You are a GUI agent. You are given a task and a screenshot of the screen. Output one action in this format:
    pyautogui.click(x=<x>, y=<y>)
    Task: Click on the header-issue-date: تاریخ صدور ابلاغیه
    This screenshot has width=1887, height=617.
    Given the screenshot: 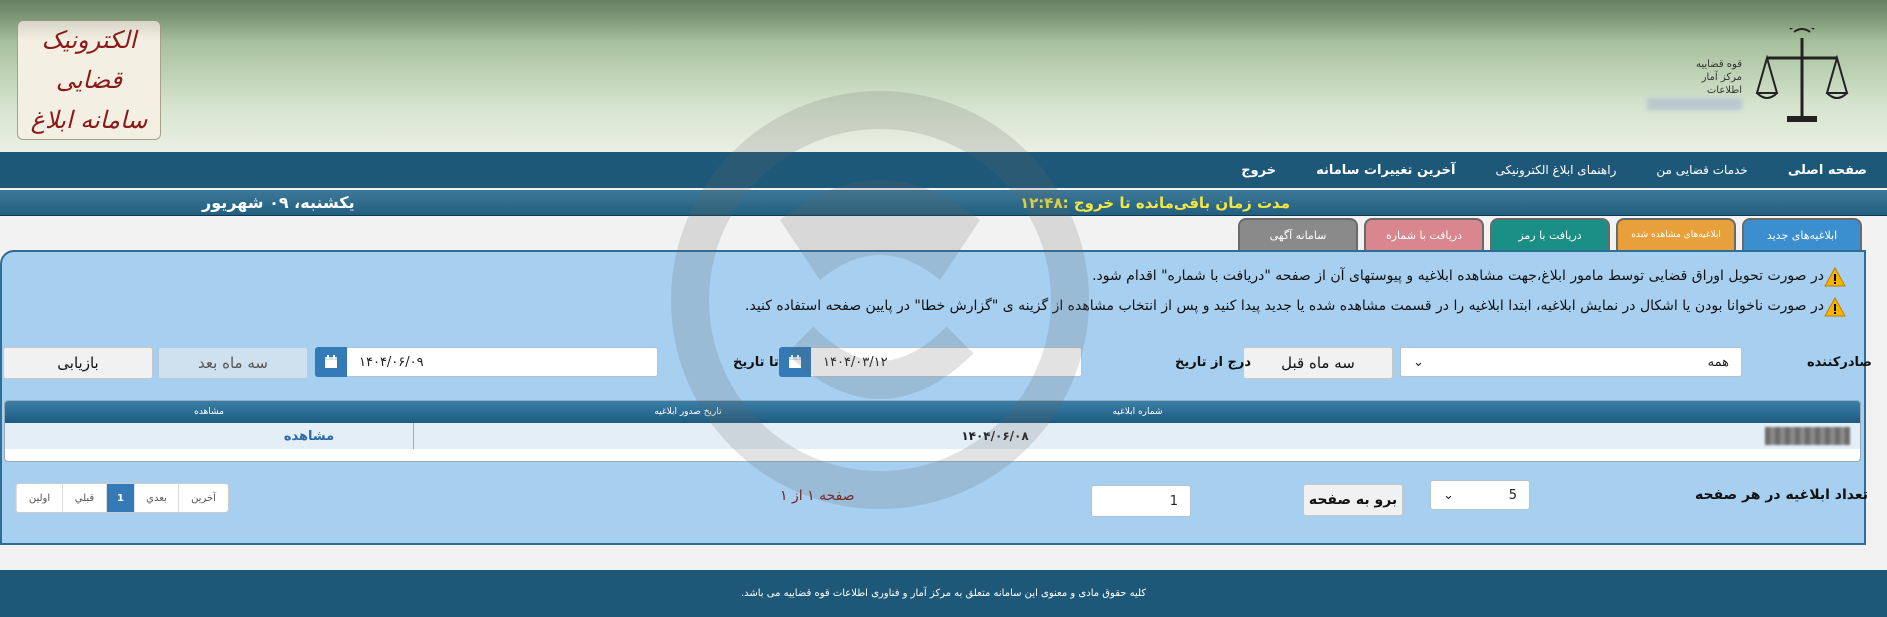 What is the action you would take?
    pyautogui.click(x=688, y=412)
    